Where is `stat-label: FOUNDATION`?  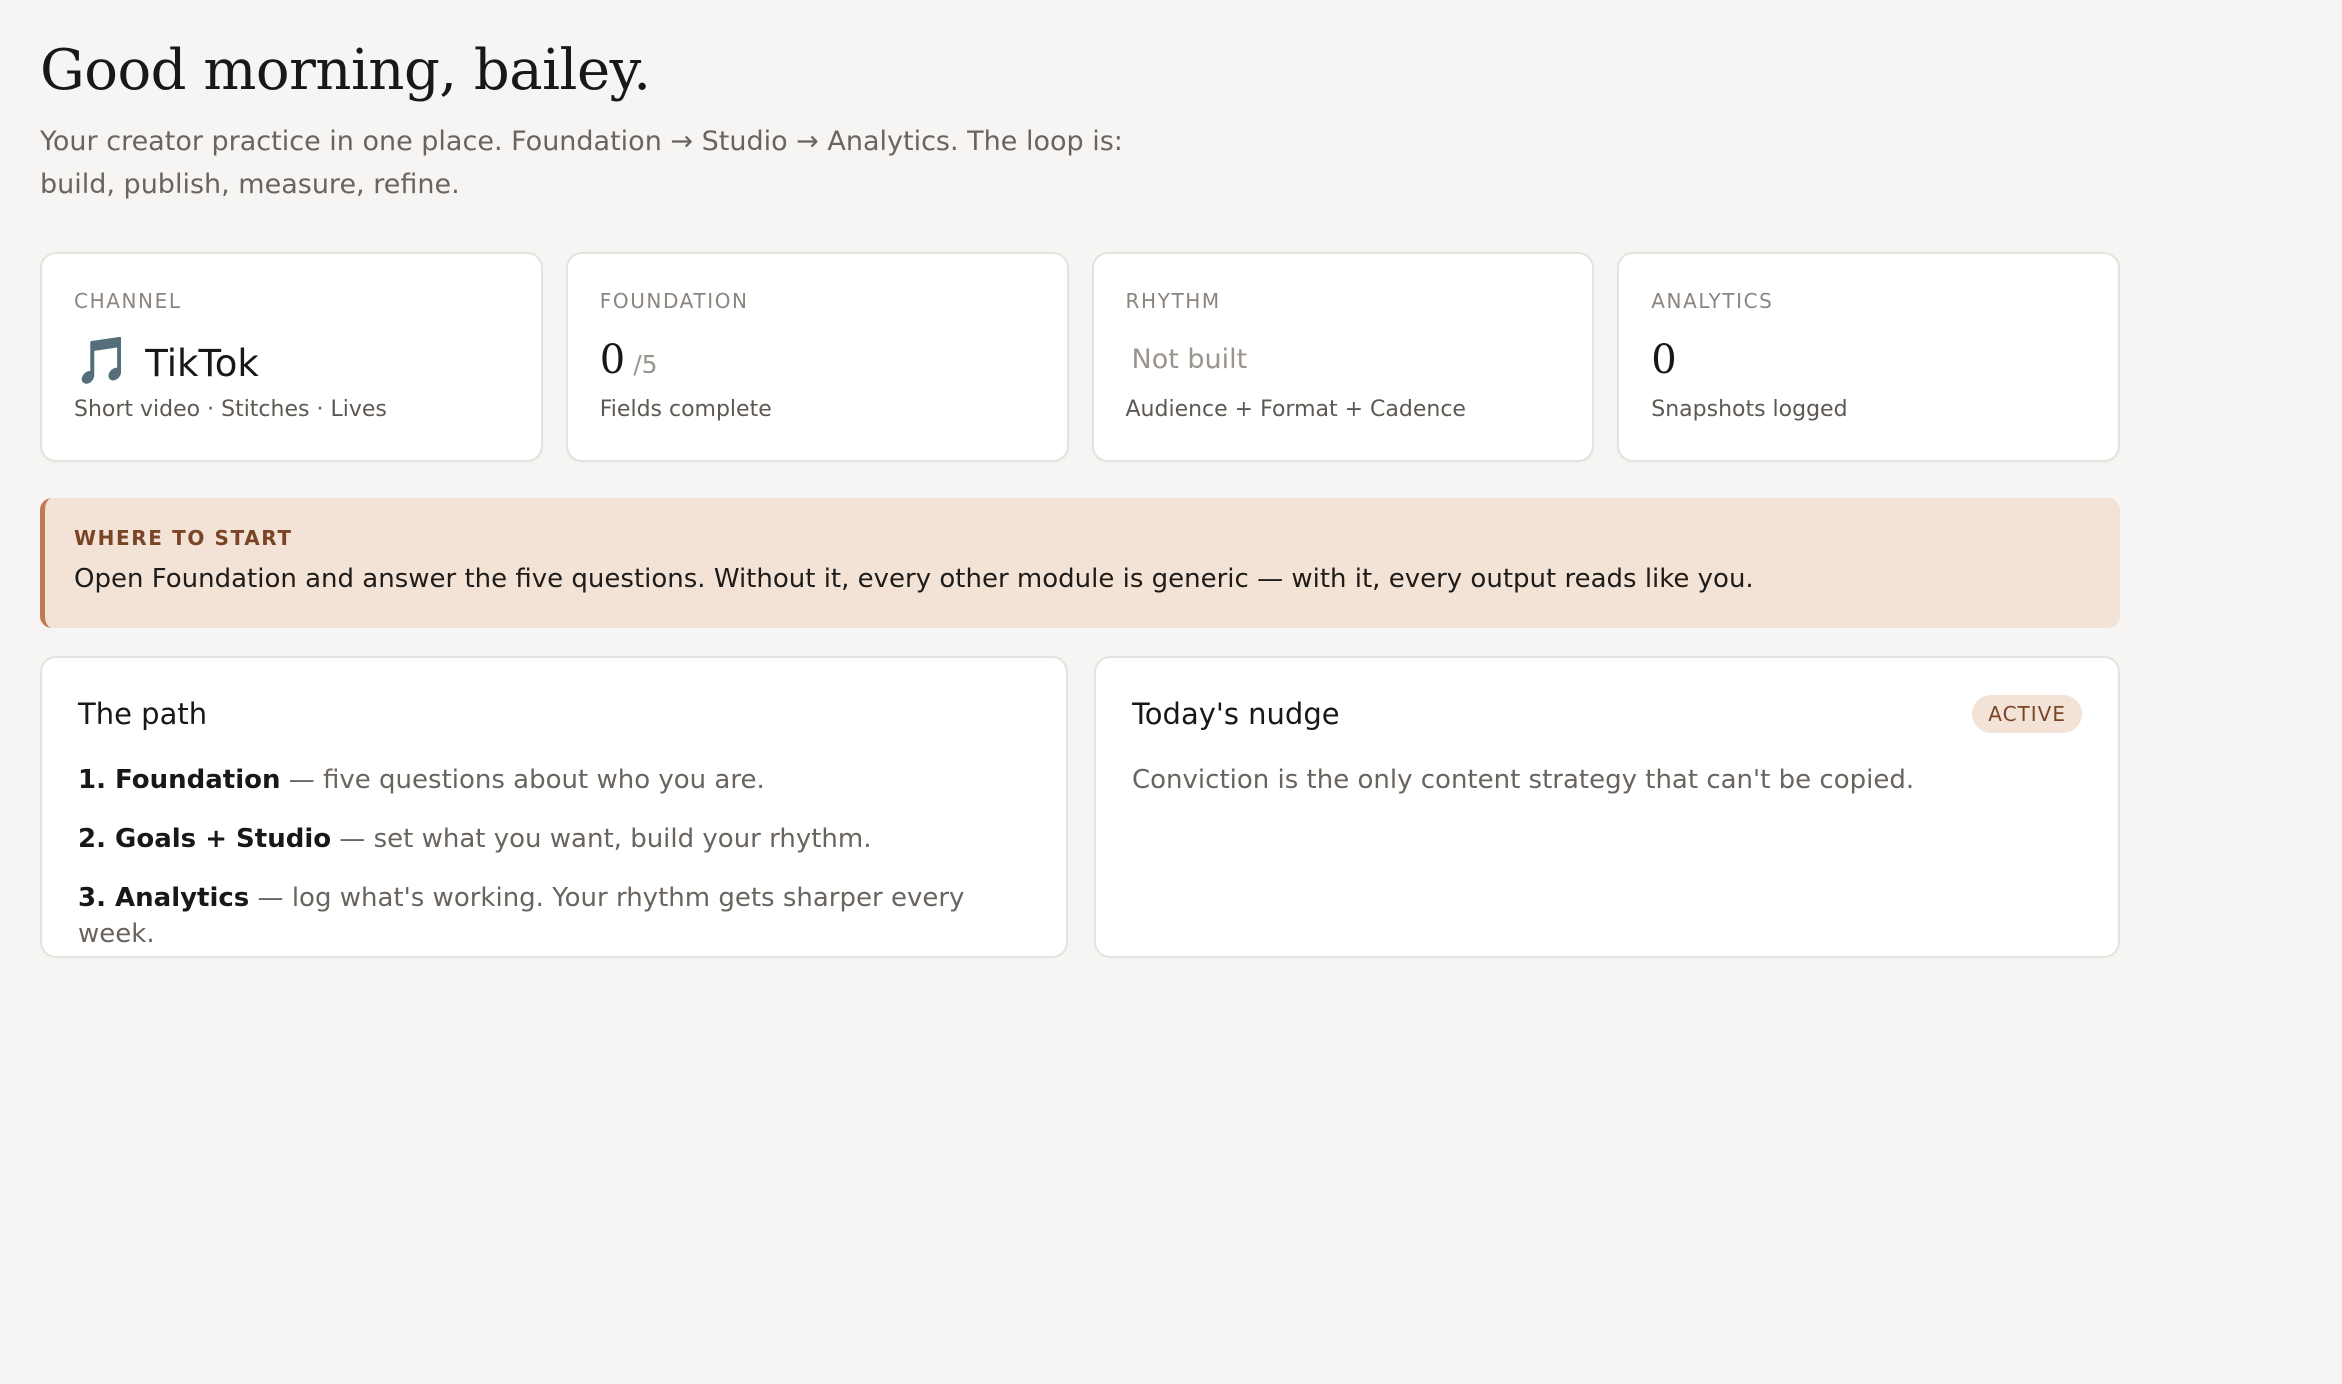
stat-label: FOUNDATION is located at coordinates (674, 301).